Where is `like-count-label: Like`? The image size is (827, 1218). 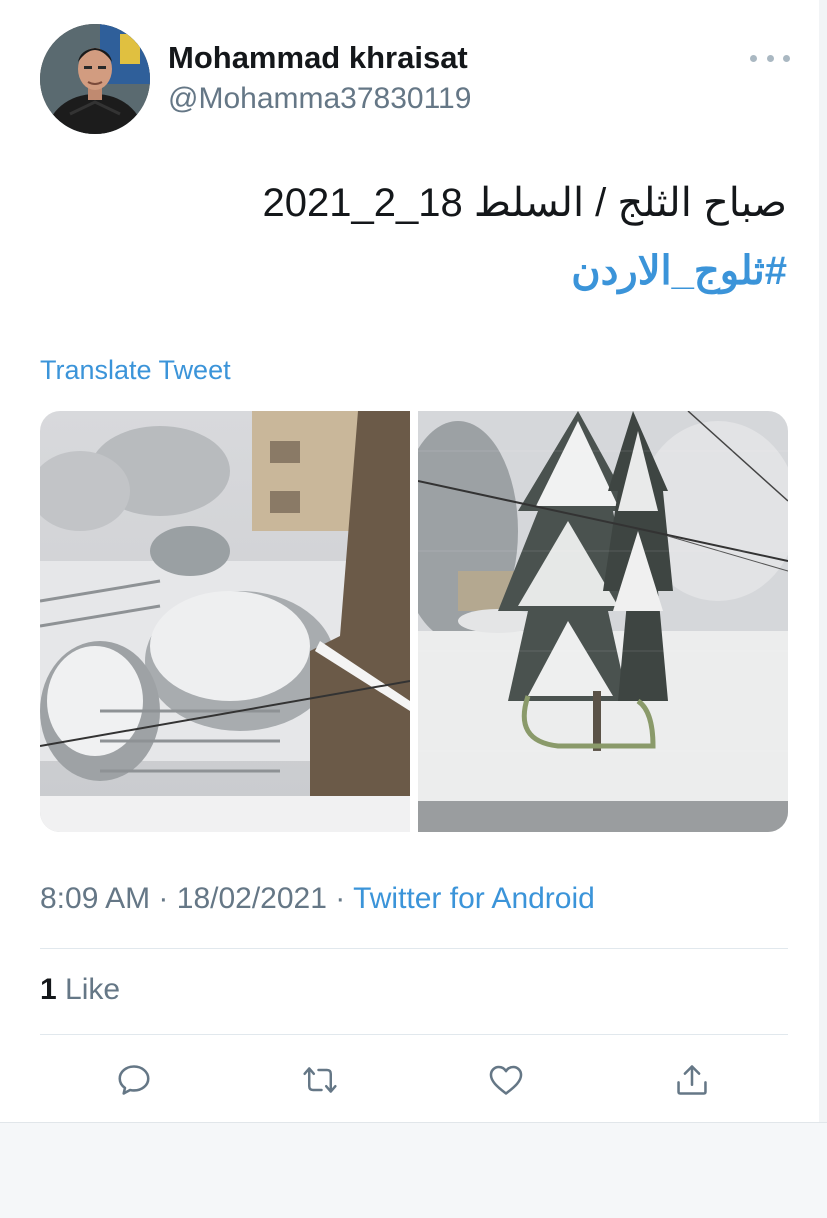
like-count-label: Like is located at coordinates (93, 989).